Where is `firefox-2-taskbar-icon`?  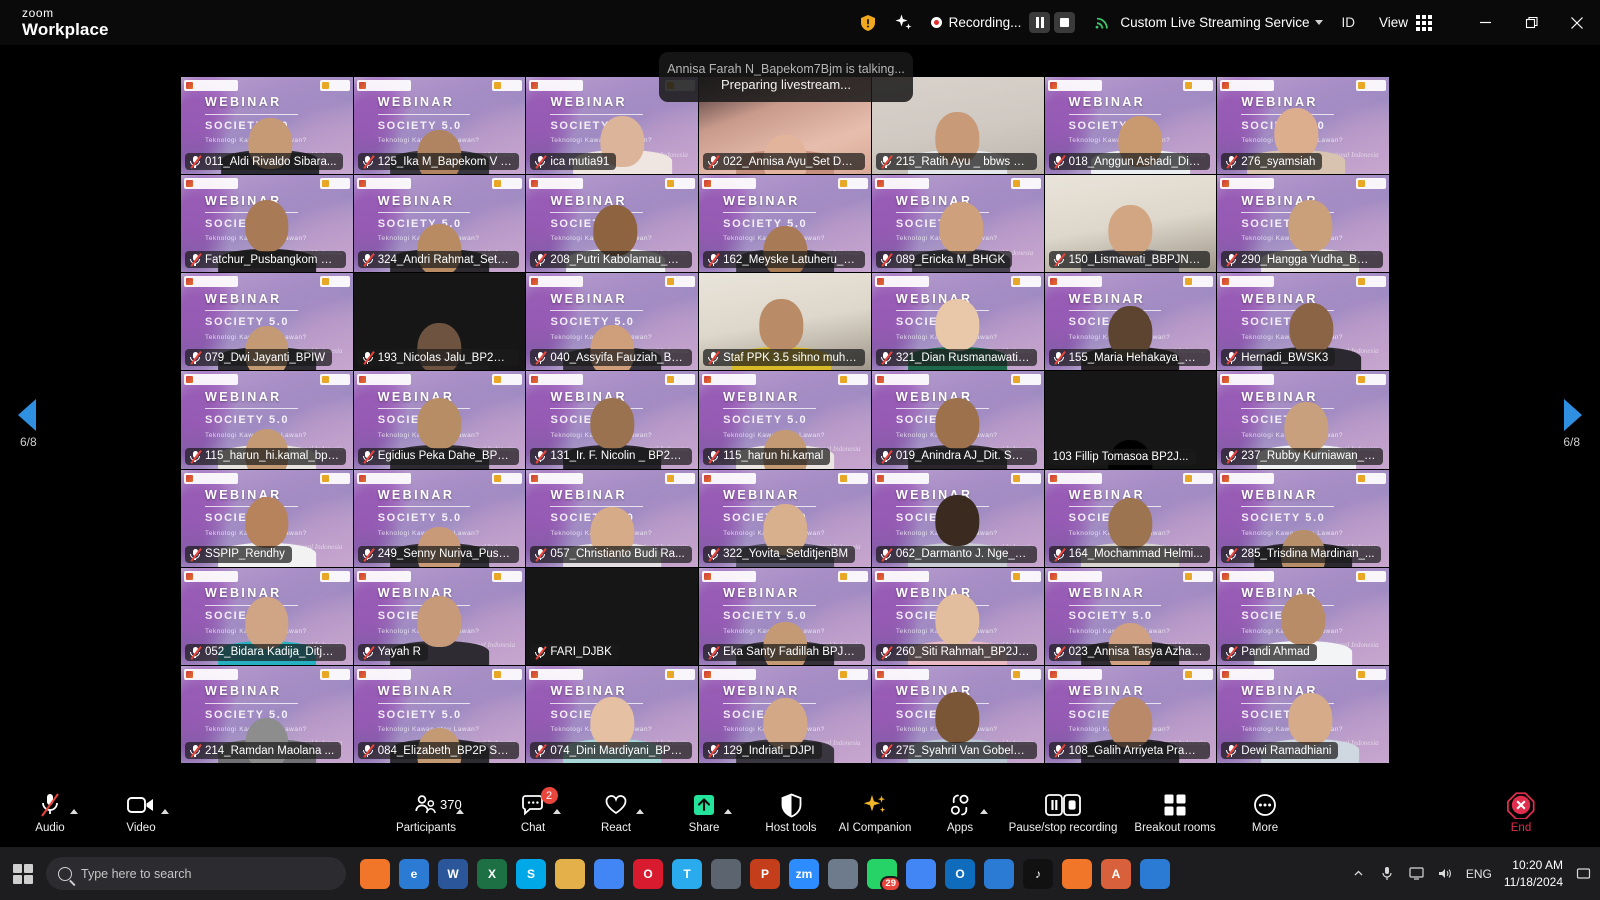 firefox-2-taskbar-icon is located at coordinates (1077, 873).